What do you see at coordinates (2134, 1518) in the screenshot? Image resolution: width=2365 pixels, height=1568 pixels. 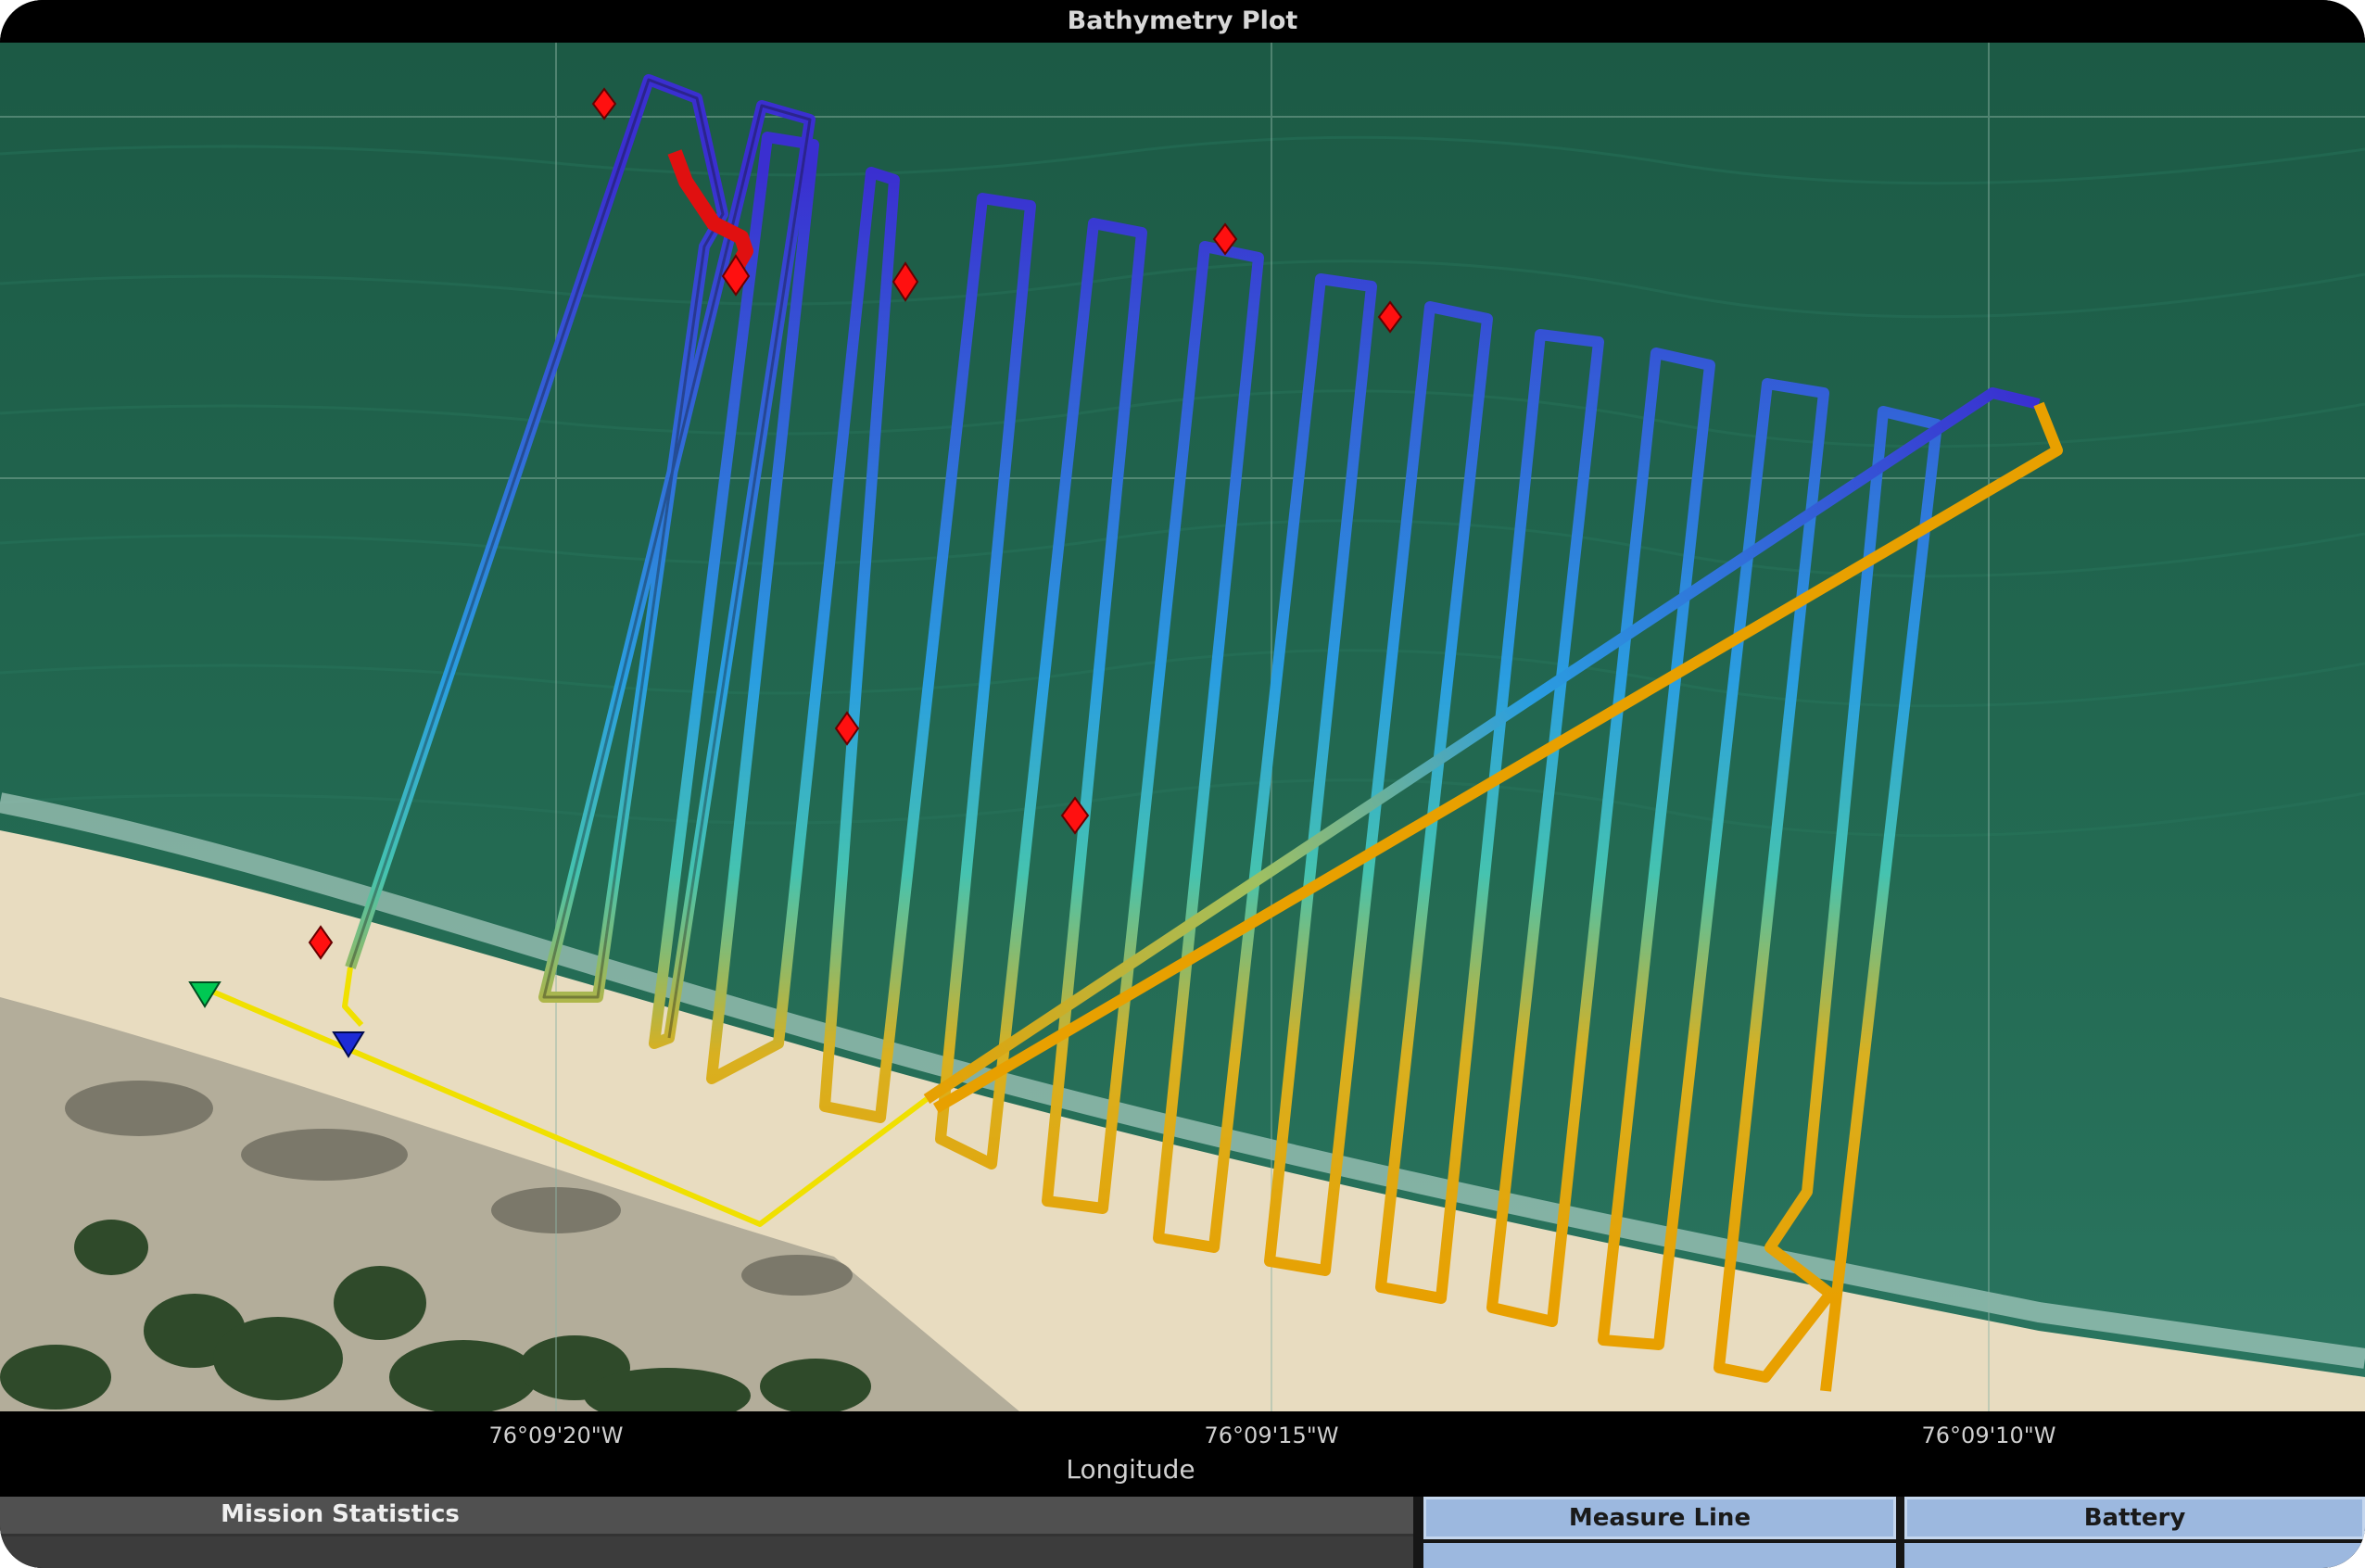 I see `battery-button: Battery` at bounding box center [2134, 1518].